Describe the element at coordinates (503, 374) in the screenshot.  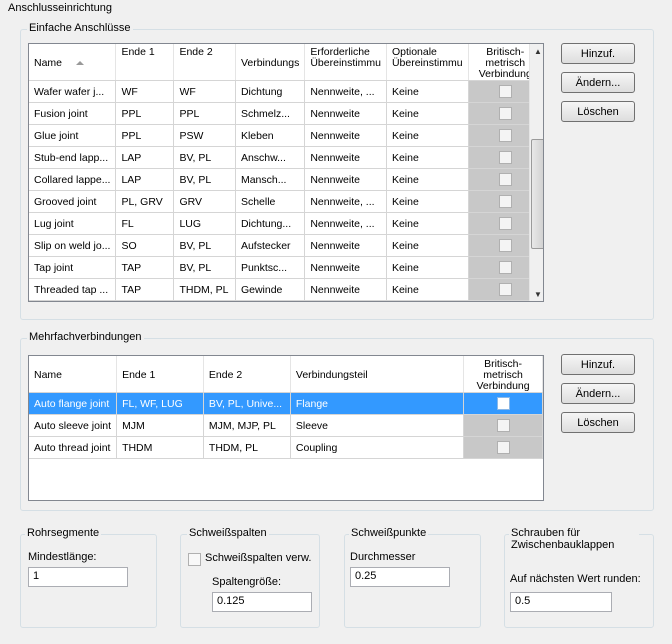
I see `multi-col-header-british-metric: Britisch-metrisch Verbindung` at that location.